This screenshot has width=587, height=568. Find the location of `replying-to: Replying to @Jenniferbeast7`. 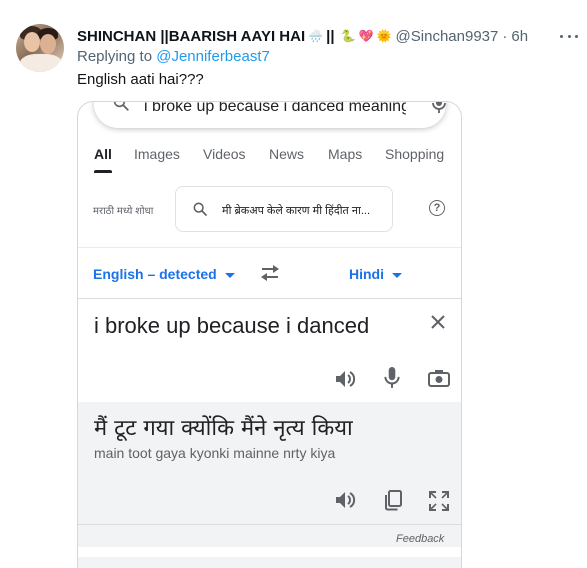

replying-to: Replying to @Jenniferbeast7 is located at coordinates (173, 56).